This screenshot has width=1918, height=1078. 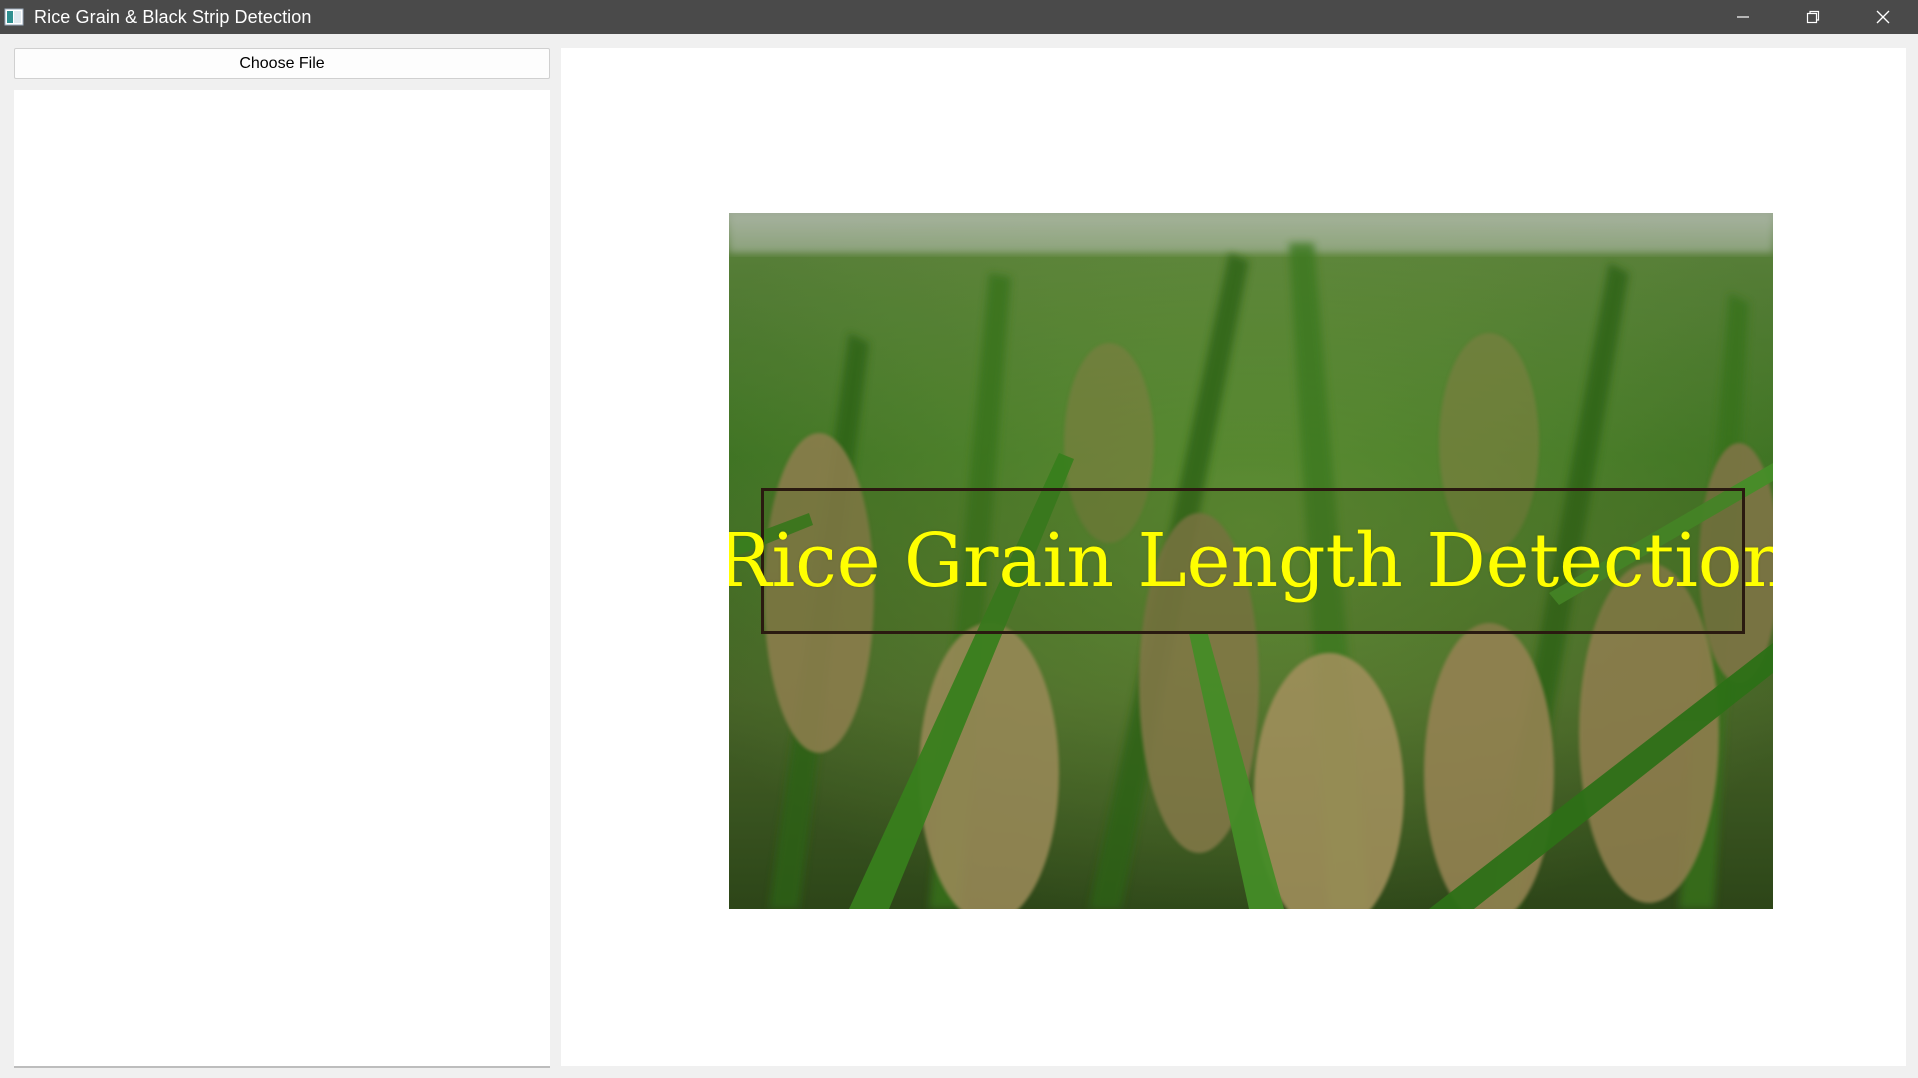 I want to click on restore-icon, so click(x=1813, y=17).